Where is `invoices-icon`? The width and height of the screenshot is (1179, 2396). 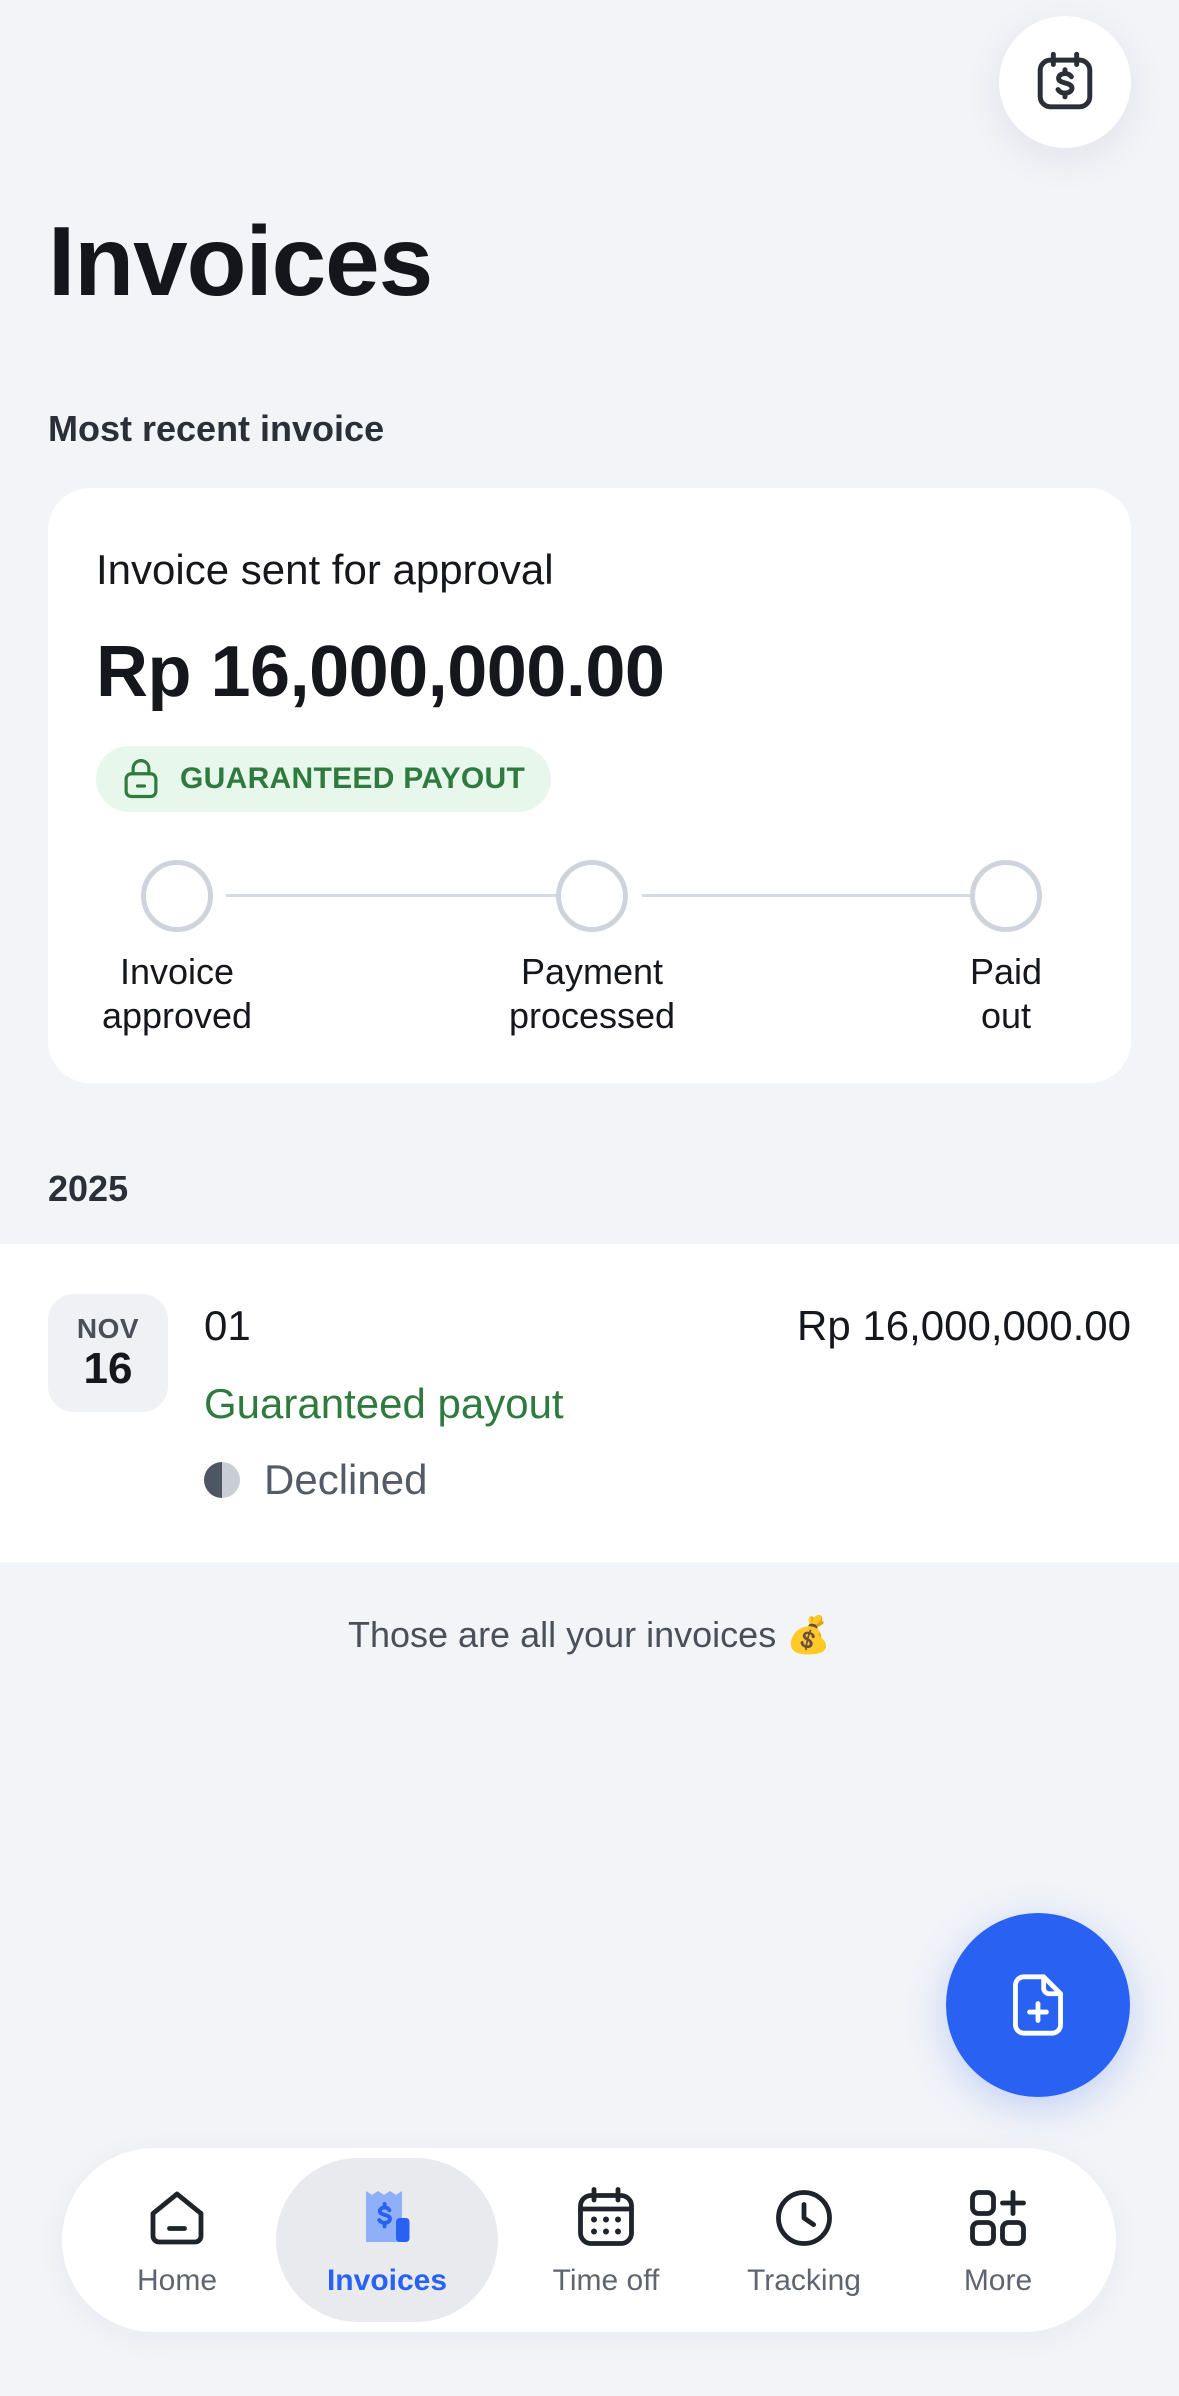
invoices-icon is located at coordinates (388, 2216).